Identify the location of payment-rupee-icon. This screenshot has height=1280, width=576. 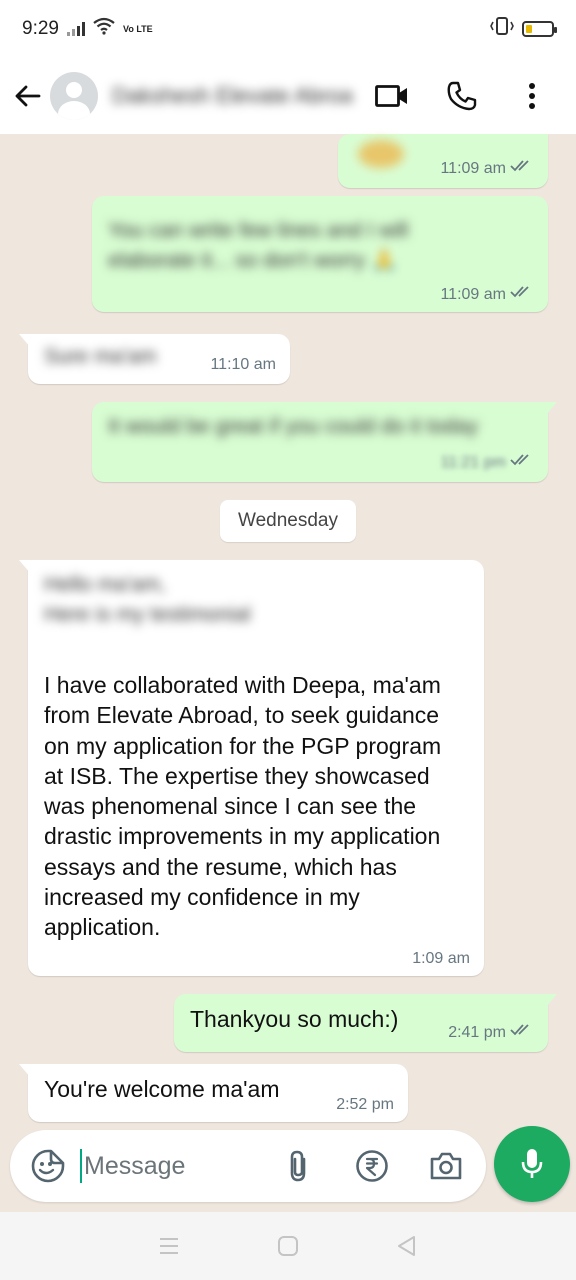
(372, 1166).